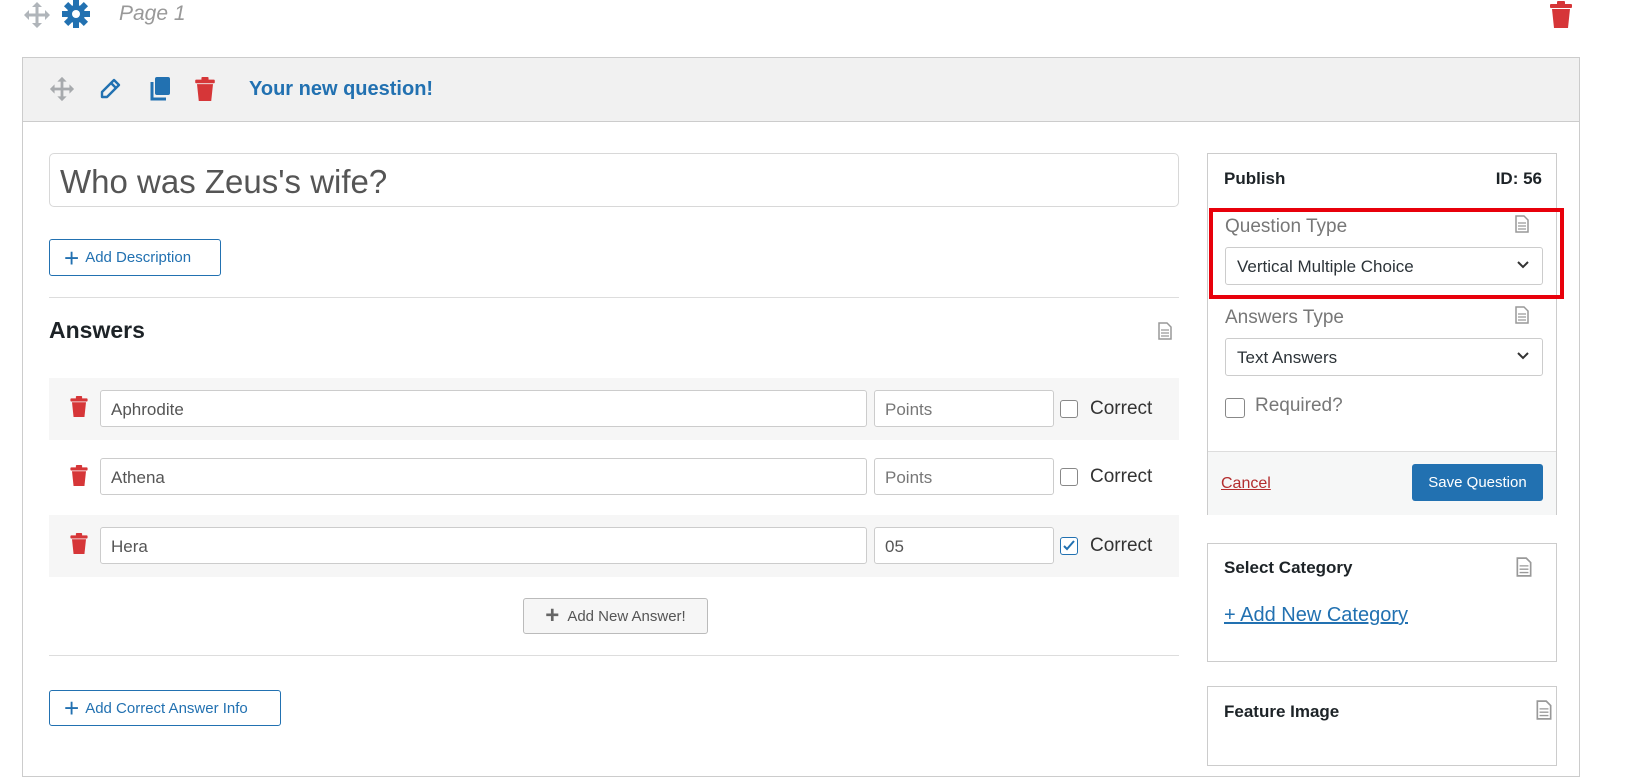  Describe the element at coordinates (801, 90) in the screenshot. I see `question-card-header: Your new question!` at that location.